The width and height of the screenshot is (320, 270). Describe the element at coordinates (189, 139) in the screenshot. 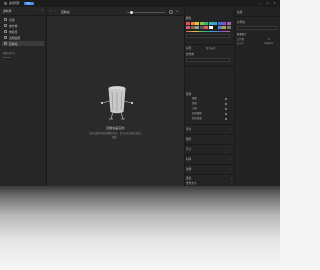

I see `type-filter-label: 类型` at that location.